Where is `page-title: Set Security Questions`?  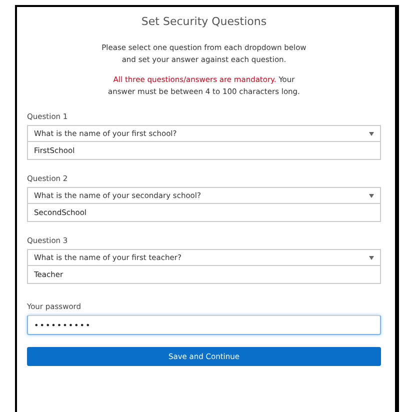
page-title: Set Security Questions is located at coordinates (204, 21).